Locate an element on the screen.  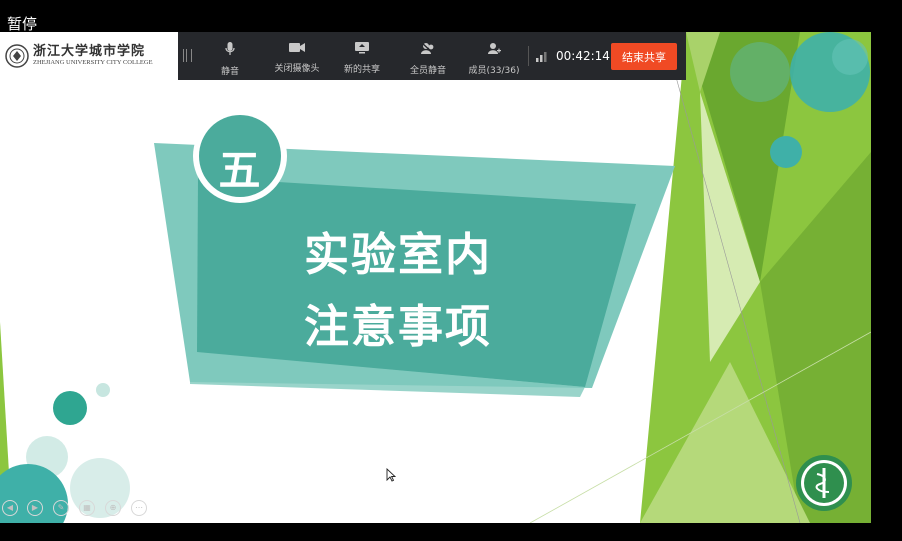
mute-button: 静音 is located at coordinates (230, 56).